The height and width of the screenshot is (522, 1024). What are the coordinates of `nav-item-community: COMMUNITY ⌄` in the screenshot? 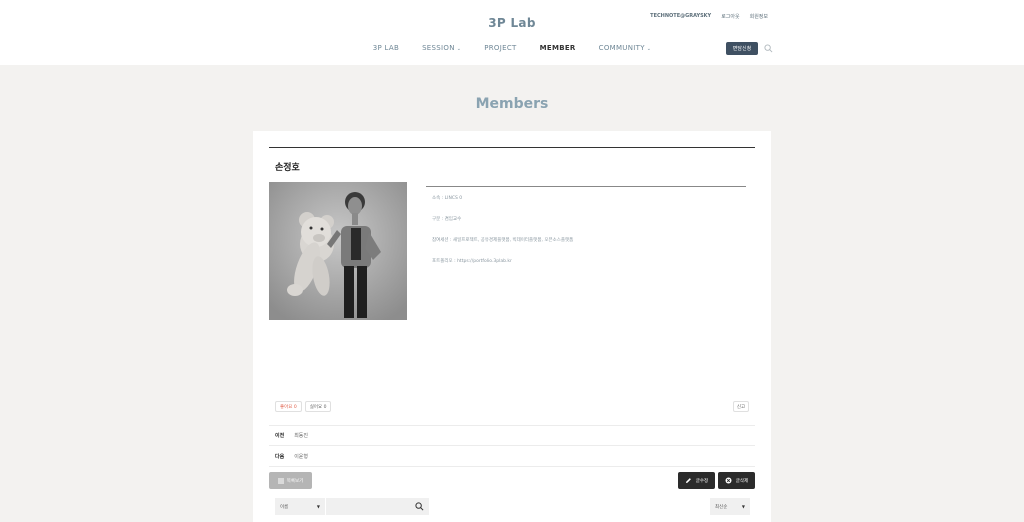 It's located at (625, 48).